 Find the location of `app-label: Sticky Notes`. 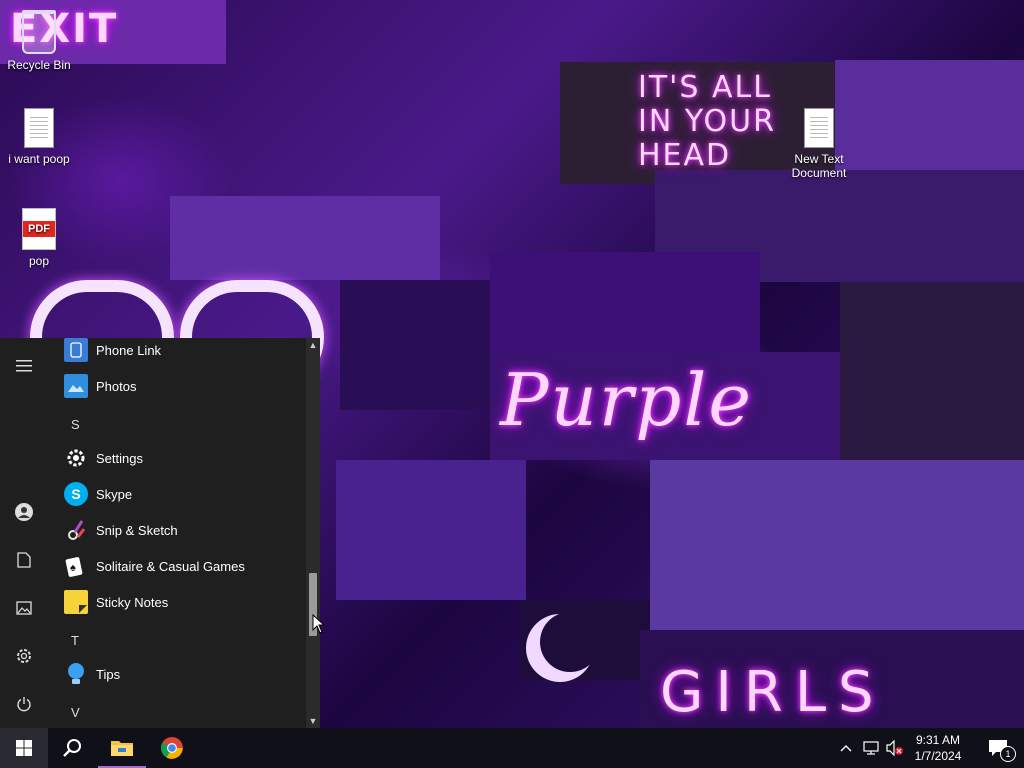

app-label: Sticky Notes is located at coordinates (132, 602).